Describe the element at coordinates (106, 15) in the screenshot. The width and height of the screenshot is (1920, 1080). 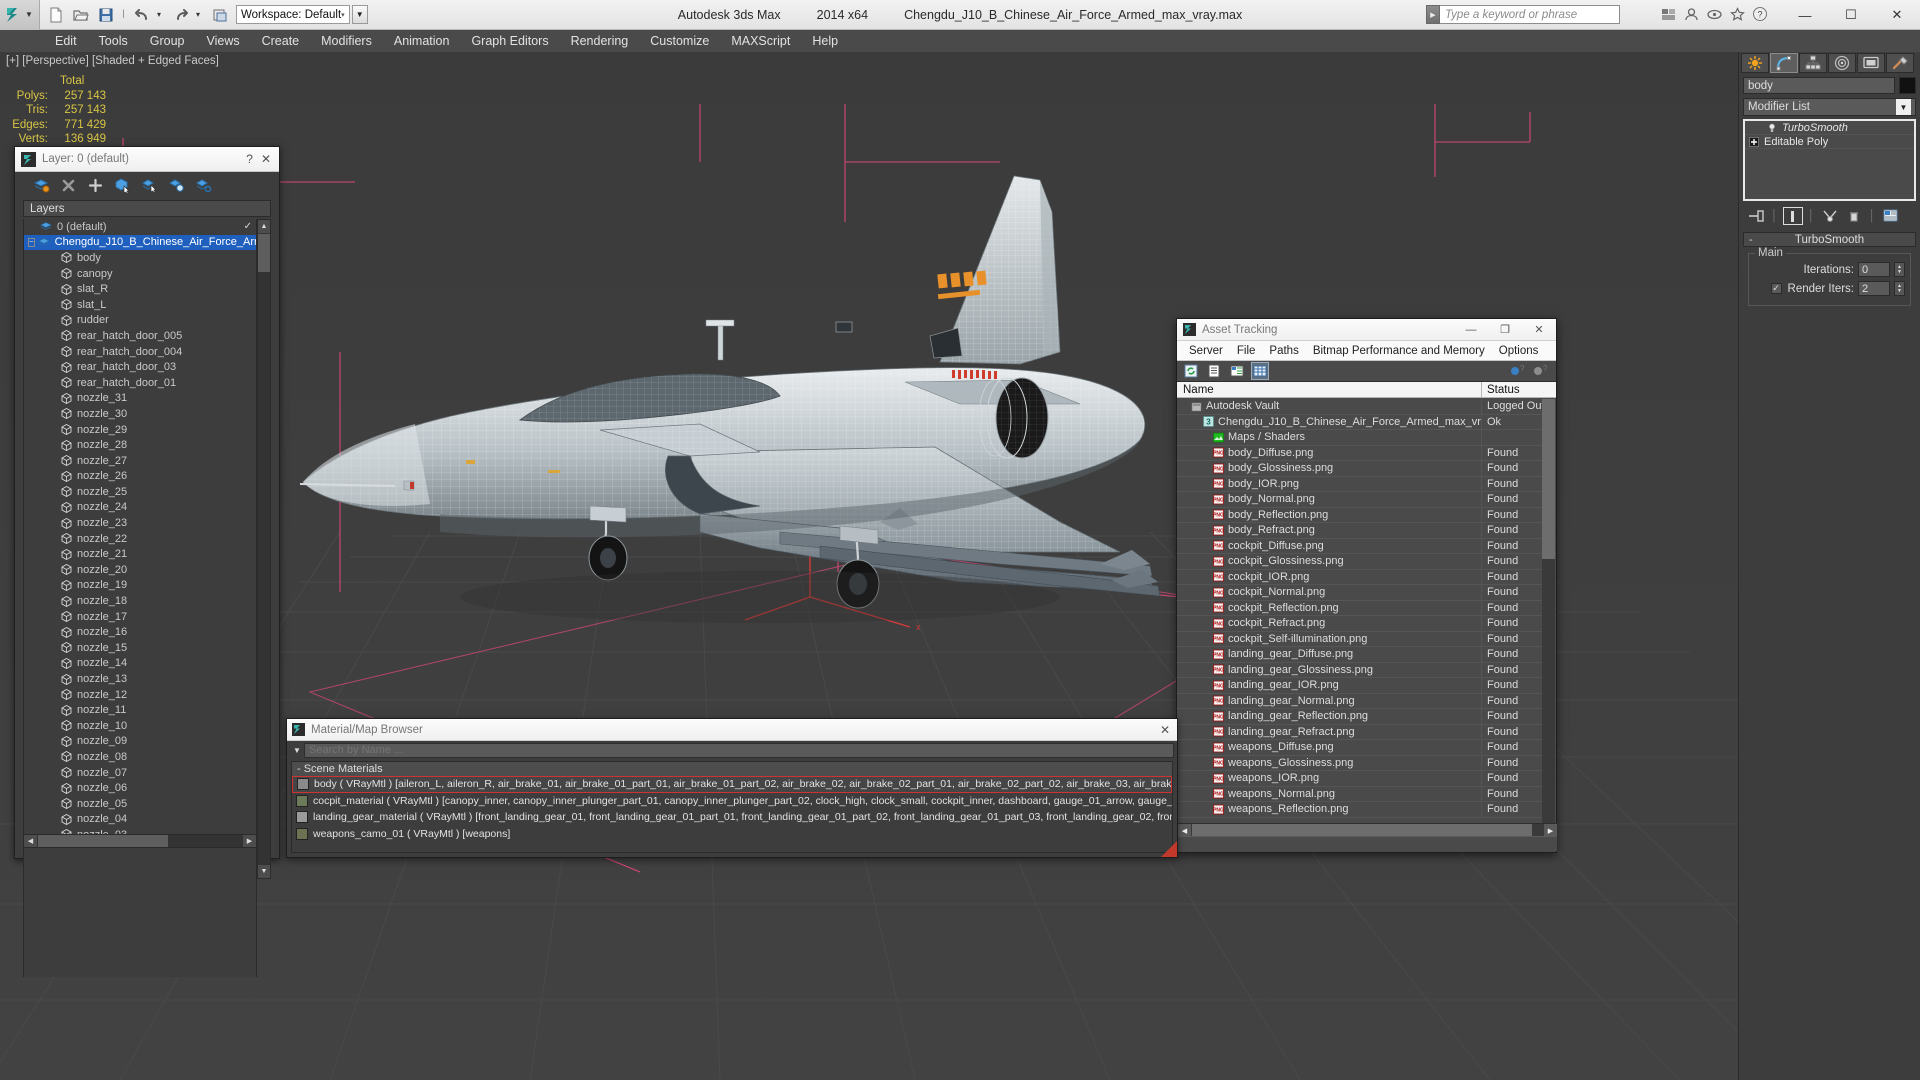
I see `save-file-button` at that location.